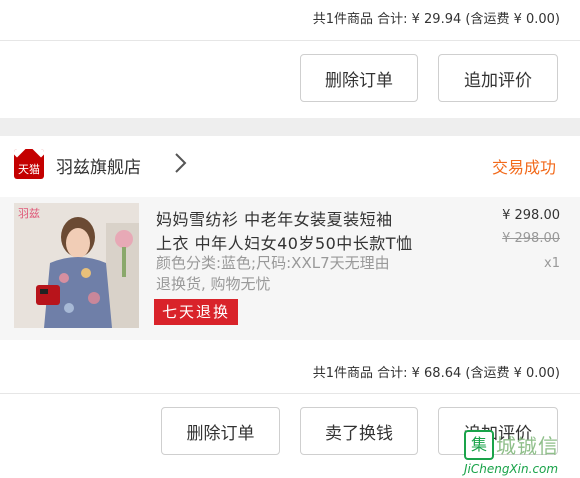 This screenshot has width=580, height=478. What do you see at coordinates (527, 446) in the screenshot?
I see `watermark-text: 城铖信` at bounding box center [527, 446].